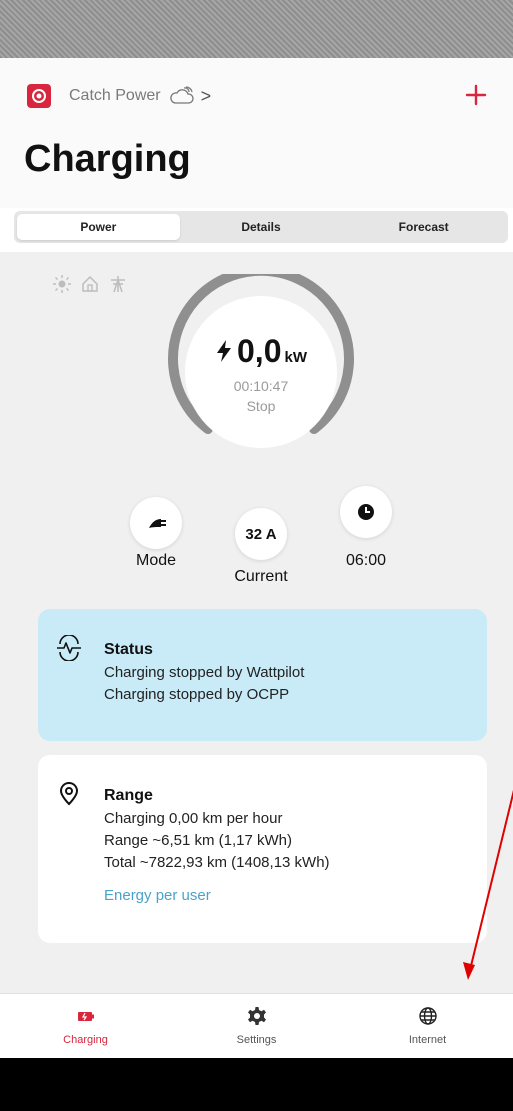  I want to click on stop-action: Stop, so click(261, 406).